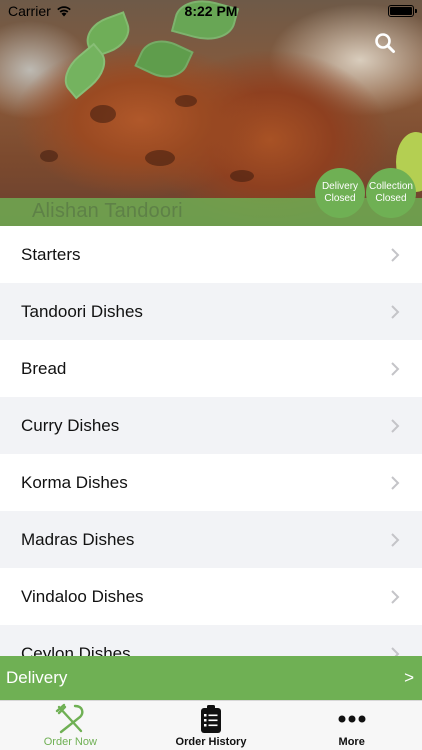  What do you see at coordinates (44, 368) in the screenshot?
I see `menu-item-label: Bread` at bounding box center [44, 368].